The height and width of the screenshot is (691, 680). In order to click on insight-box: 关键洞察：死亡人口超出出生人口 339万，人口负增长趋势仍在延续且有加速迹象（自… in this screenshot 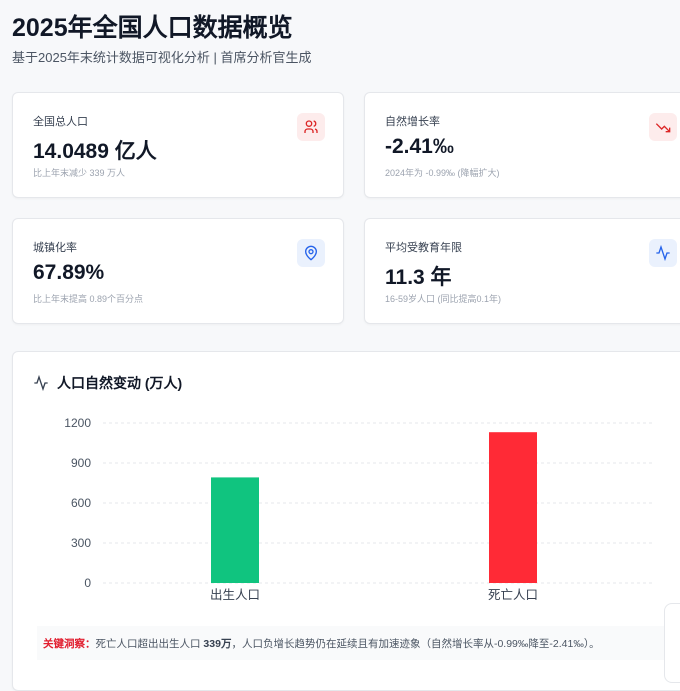, I will do `click(357, 643)`.